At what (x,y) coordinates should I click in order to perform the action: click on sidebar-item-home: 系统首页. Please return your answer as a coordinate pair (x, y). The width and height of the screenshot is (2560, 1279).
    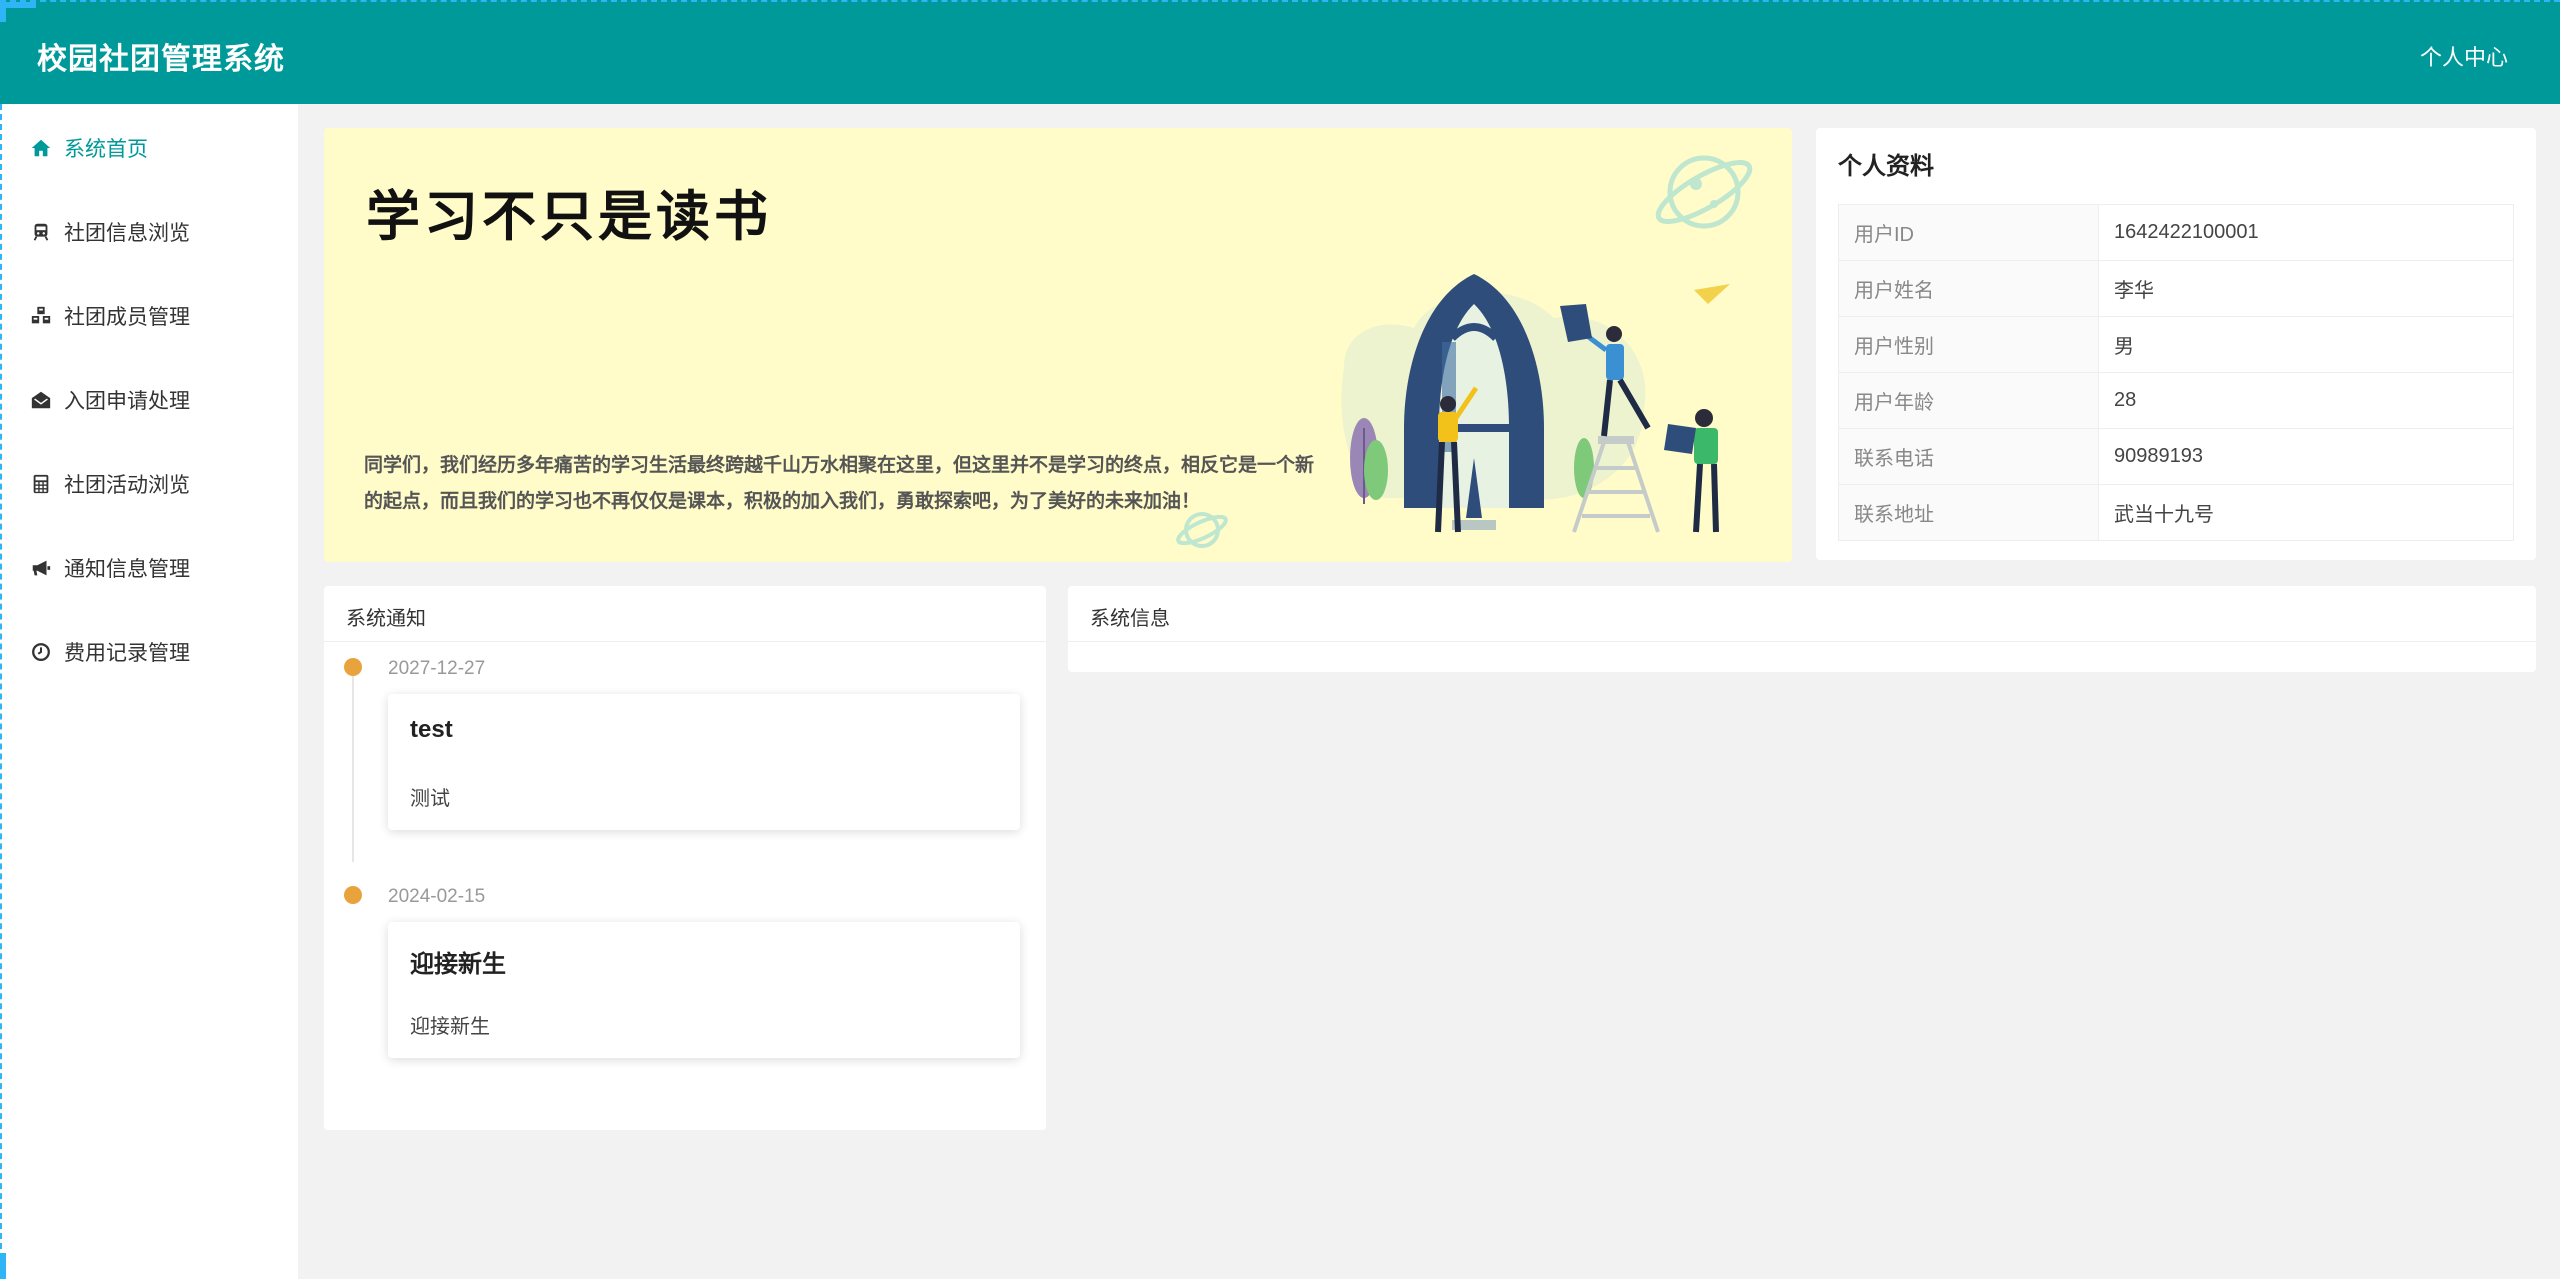
    Looking at the image, I should click on (89, 148).